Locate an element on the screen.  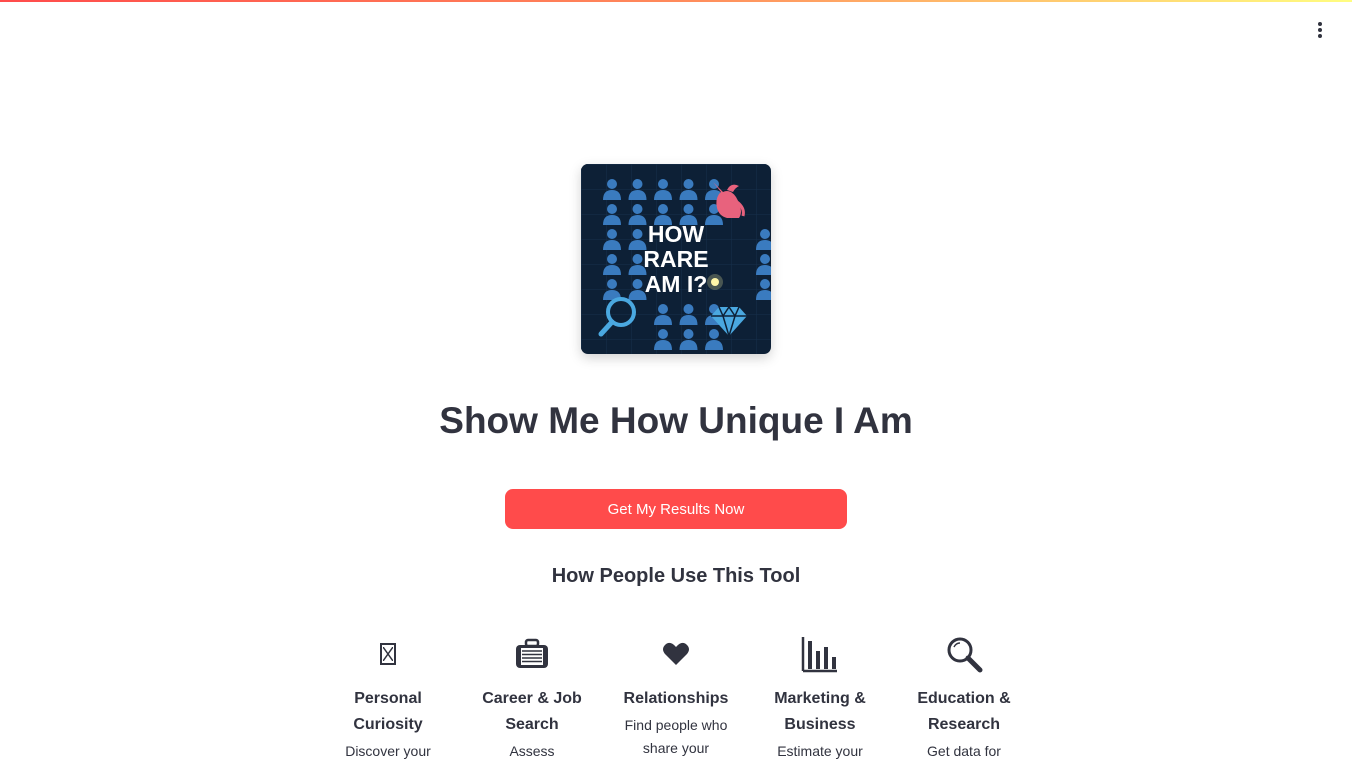
hourglass-icon is located at coordinates (388, 654).